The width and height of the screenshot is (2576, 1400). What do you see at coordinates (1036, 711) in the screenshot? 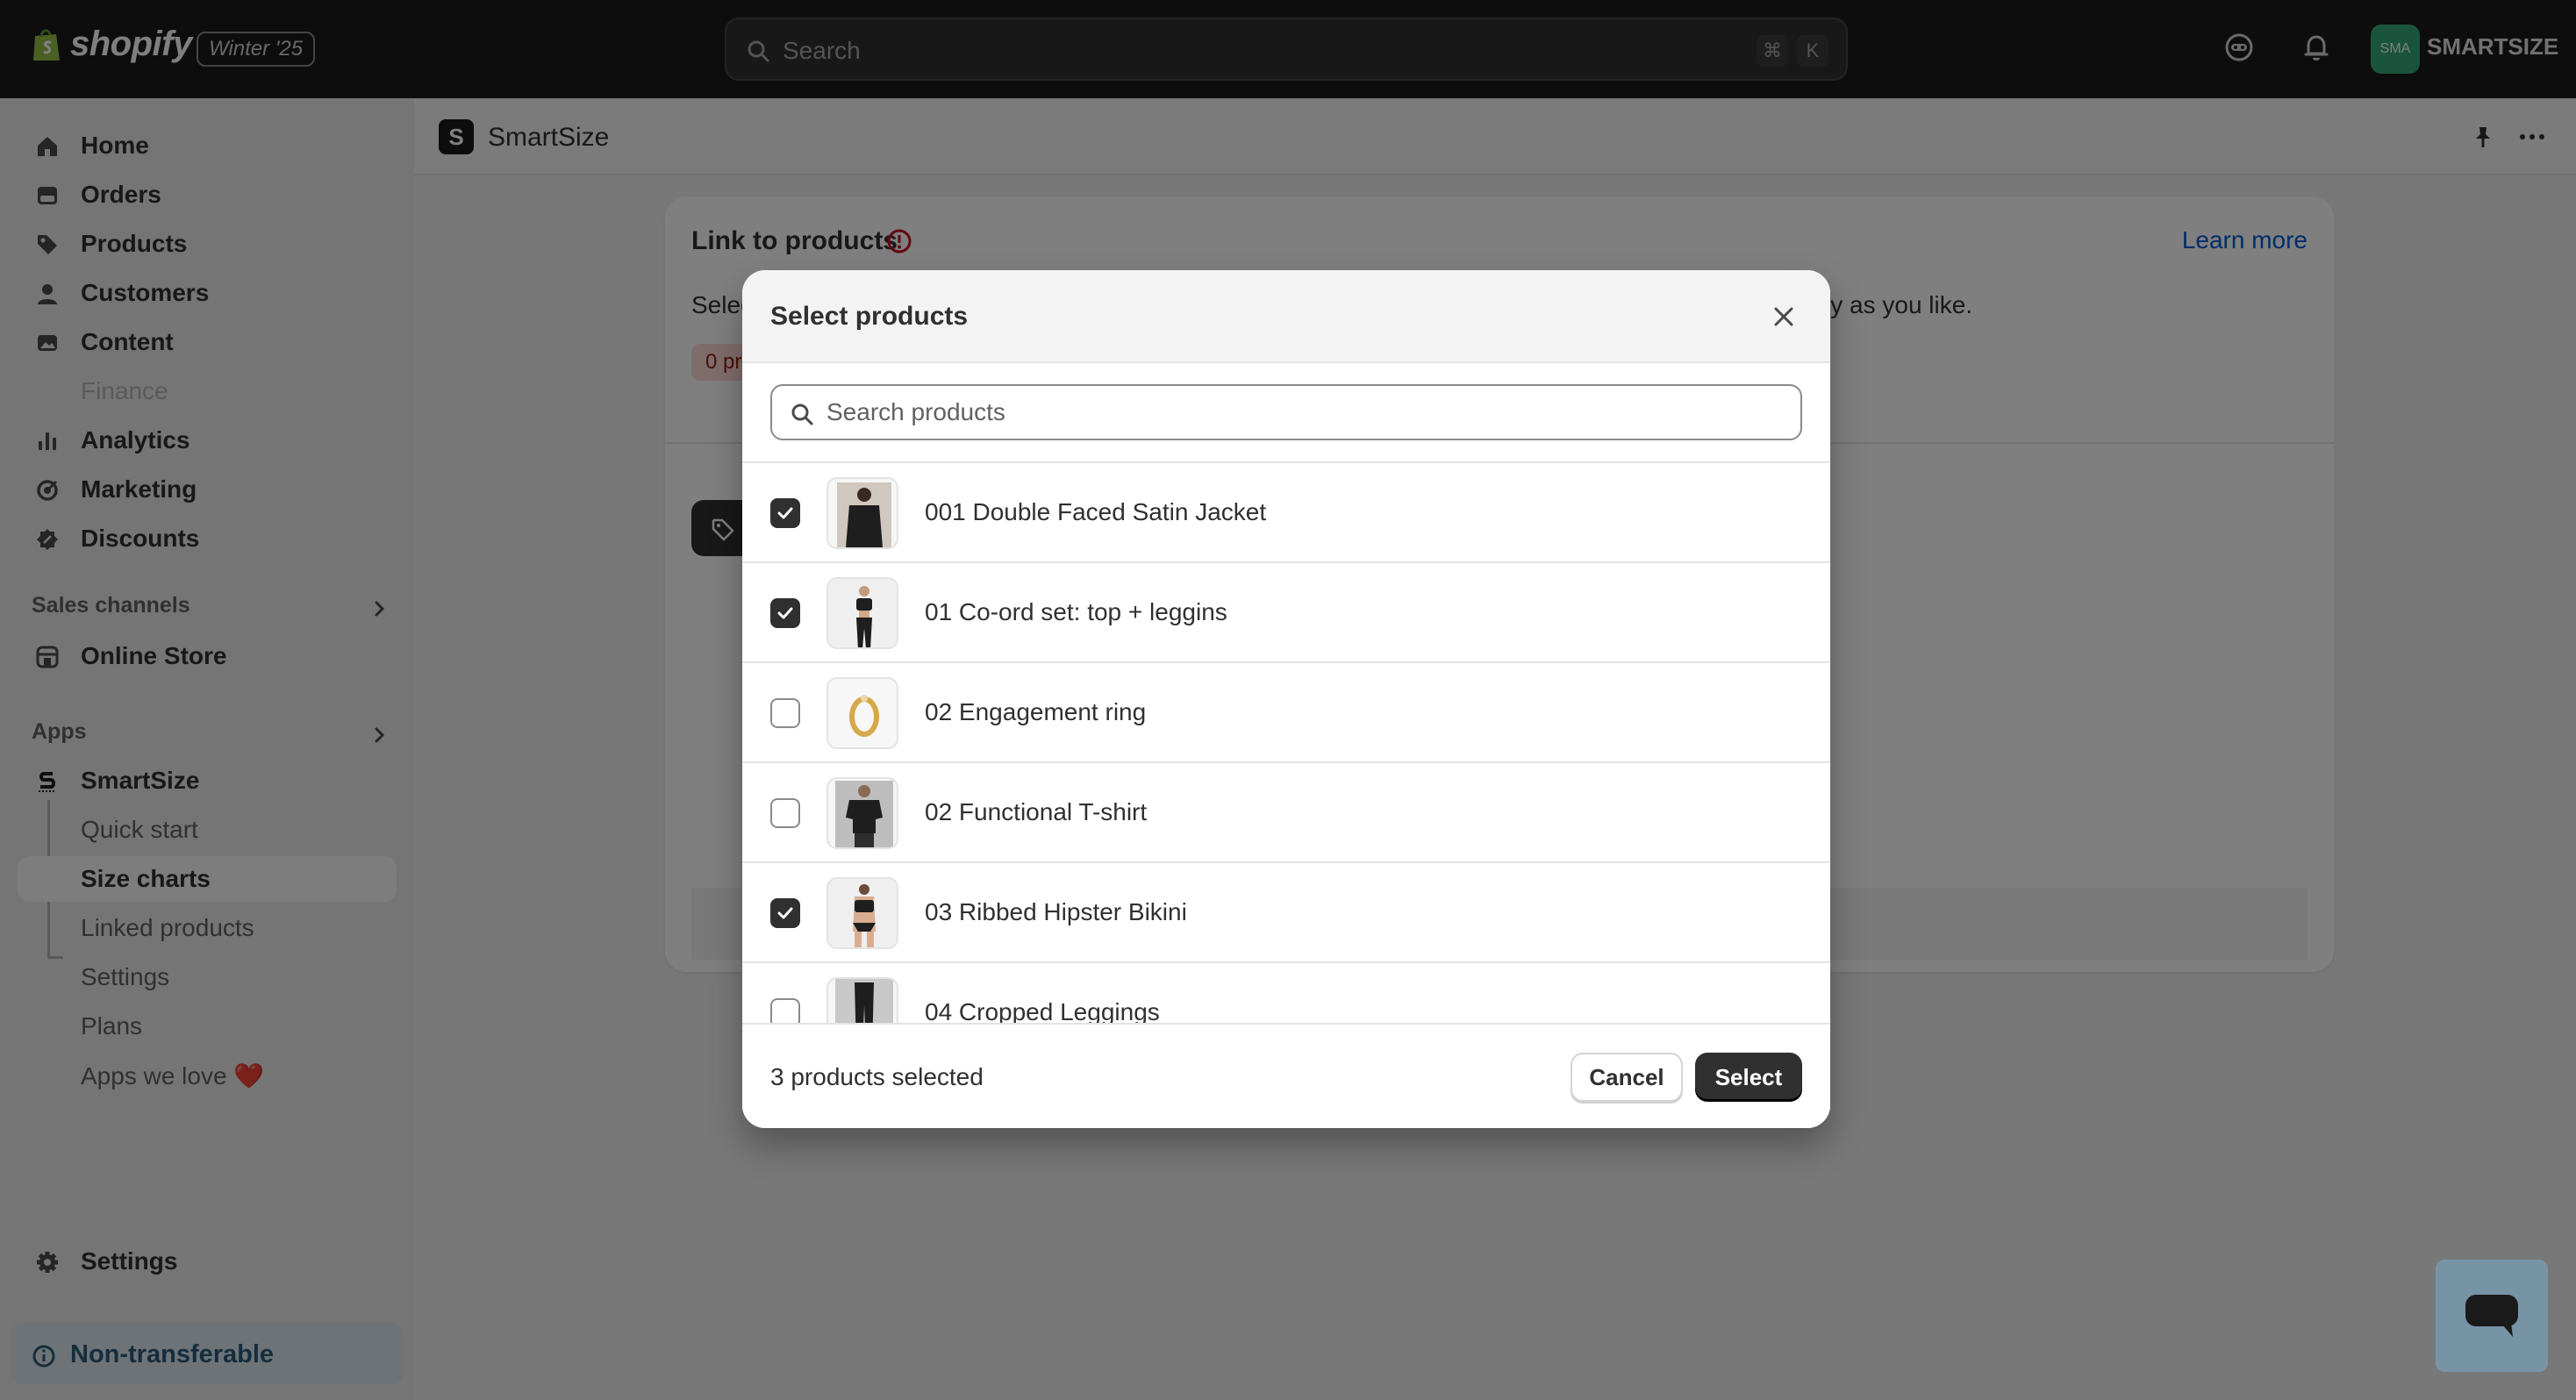
I see `product-name: 02 Engagement ring` at bounding box center [1036, 711].